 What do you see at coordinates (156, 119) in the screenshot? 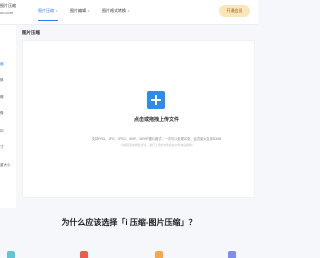
I see `upload-title: 点击或拖拽上传文件` at bounding box center [156, 119].